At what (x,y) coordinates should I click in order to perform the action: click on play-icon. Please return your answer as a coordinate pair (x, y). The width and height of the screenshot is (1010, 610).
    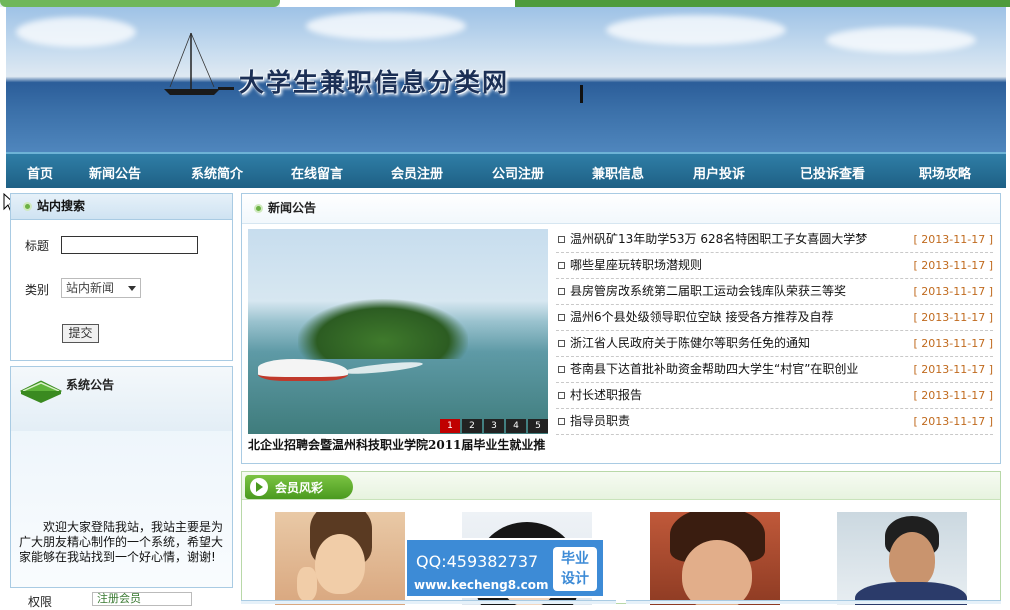
    Looking at the image, I should click on (259, 487).